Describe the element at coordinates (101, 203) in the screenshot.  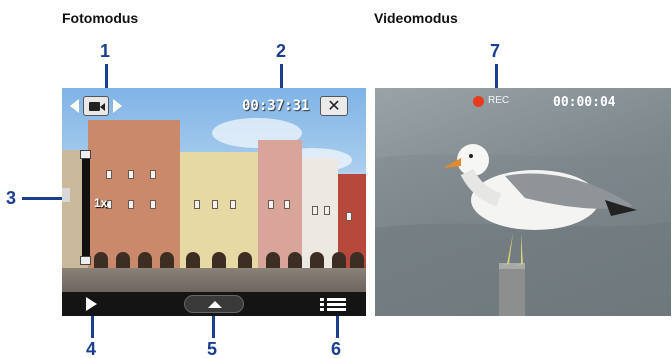
I see `zoom-level-label: 1x` at that location.